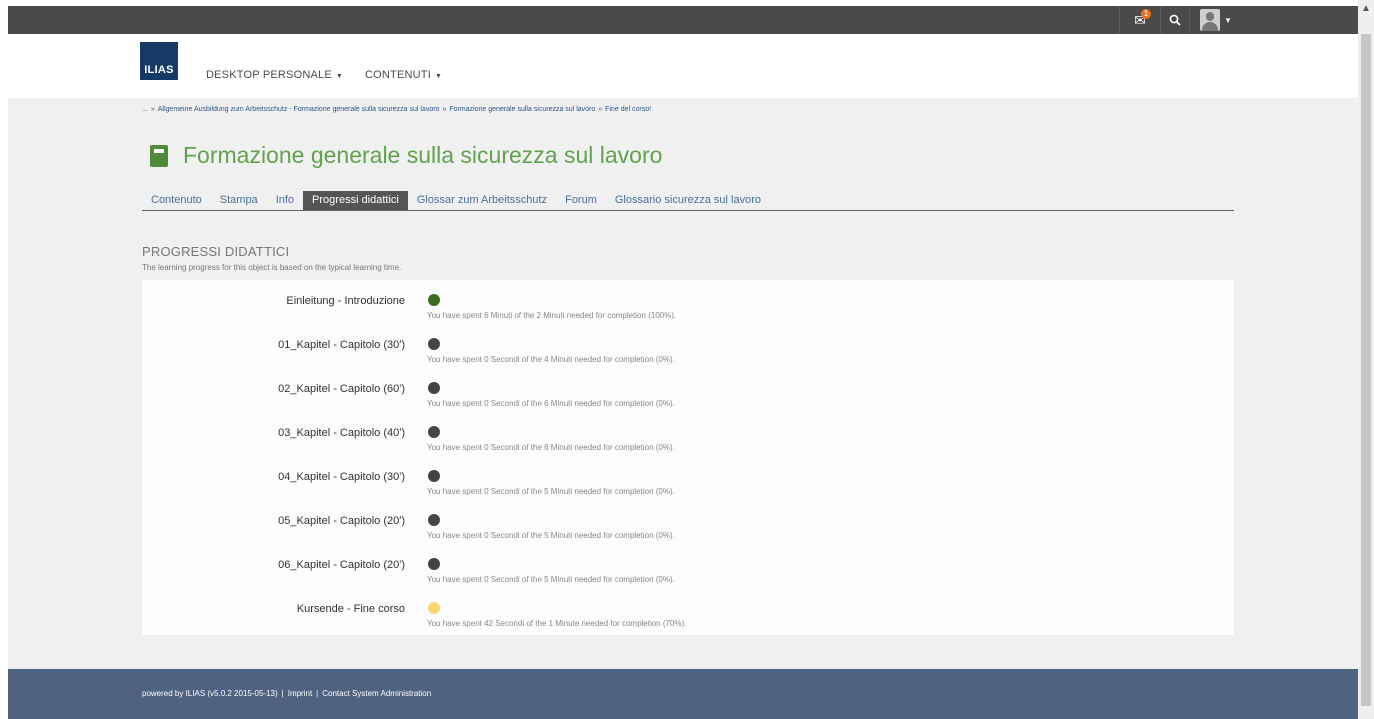  What do you see at coordinates (341, 521) in the screenshot?
I see `chapter-label: 05_Kapitel - Capitolo (20')` at bounding box center [341, 521].